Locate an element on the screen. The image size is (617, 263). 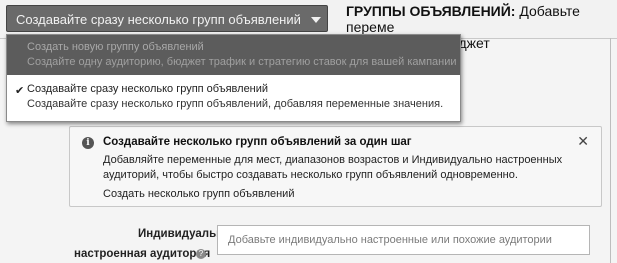
close-icon: ✕ is located at coordinates (583, 141).